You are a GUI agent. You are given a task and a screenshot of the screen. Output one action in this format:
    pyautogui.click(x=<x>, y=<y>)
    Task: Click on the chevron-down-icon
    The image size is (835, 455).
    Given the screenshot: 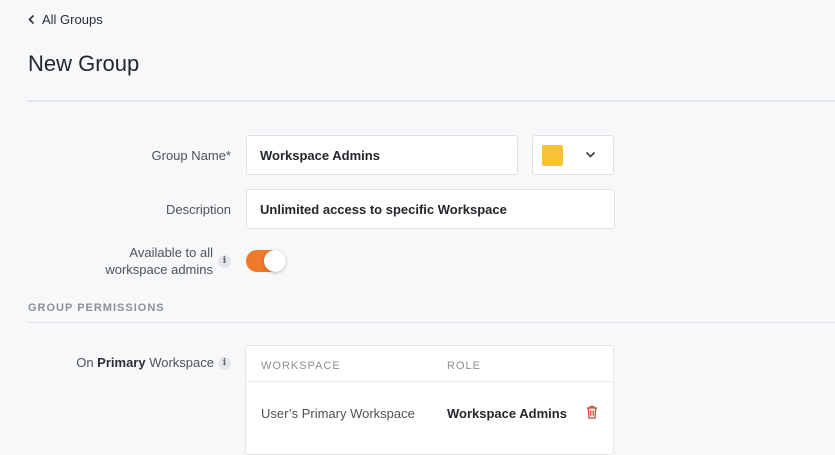 What is the action you would take?
    pyautogui.click(x=590, y=154)
    